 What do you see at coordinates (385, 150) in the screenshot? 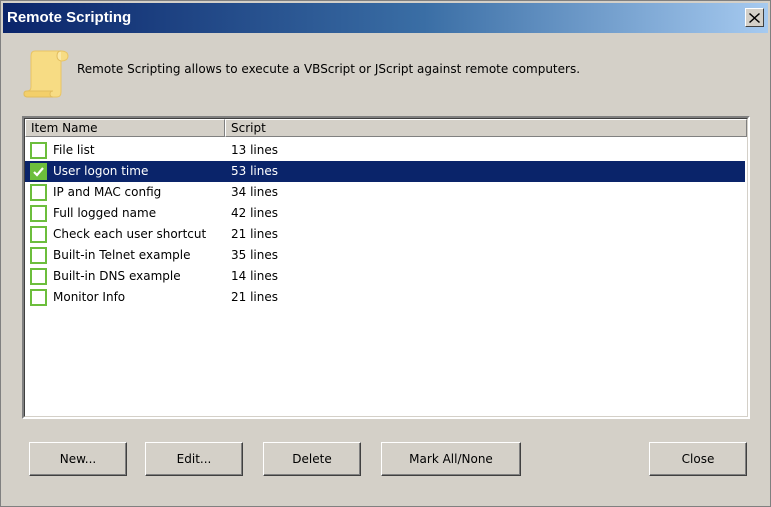
I see `list-item: File list 13 lines` at bounding box center [385, 150].